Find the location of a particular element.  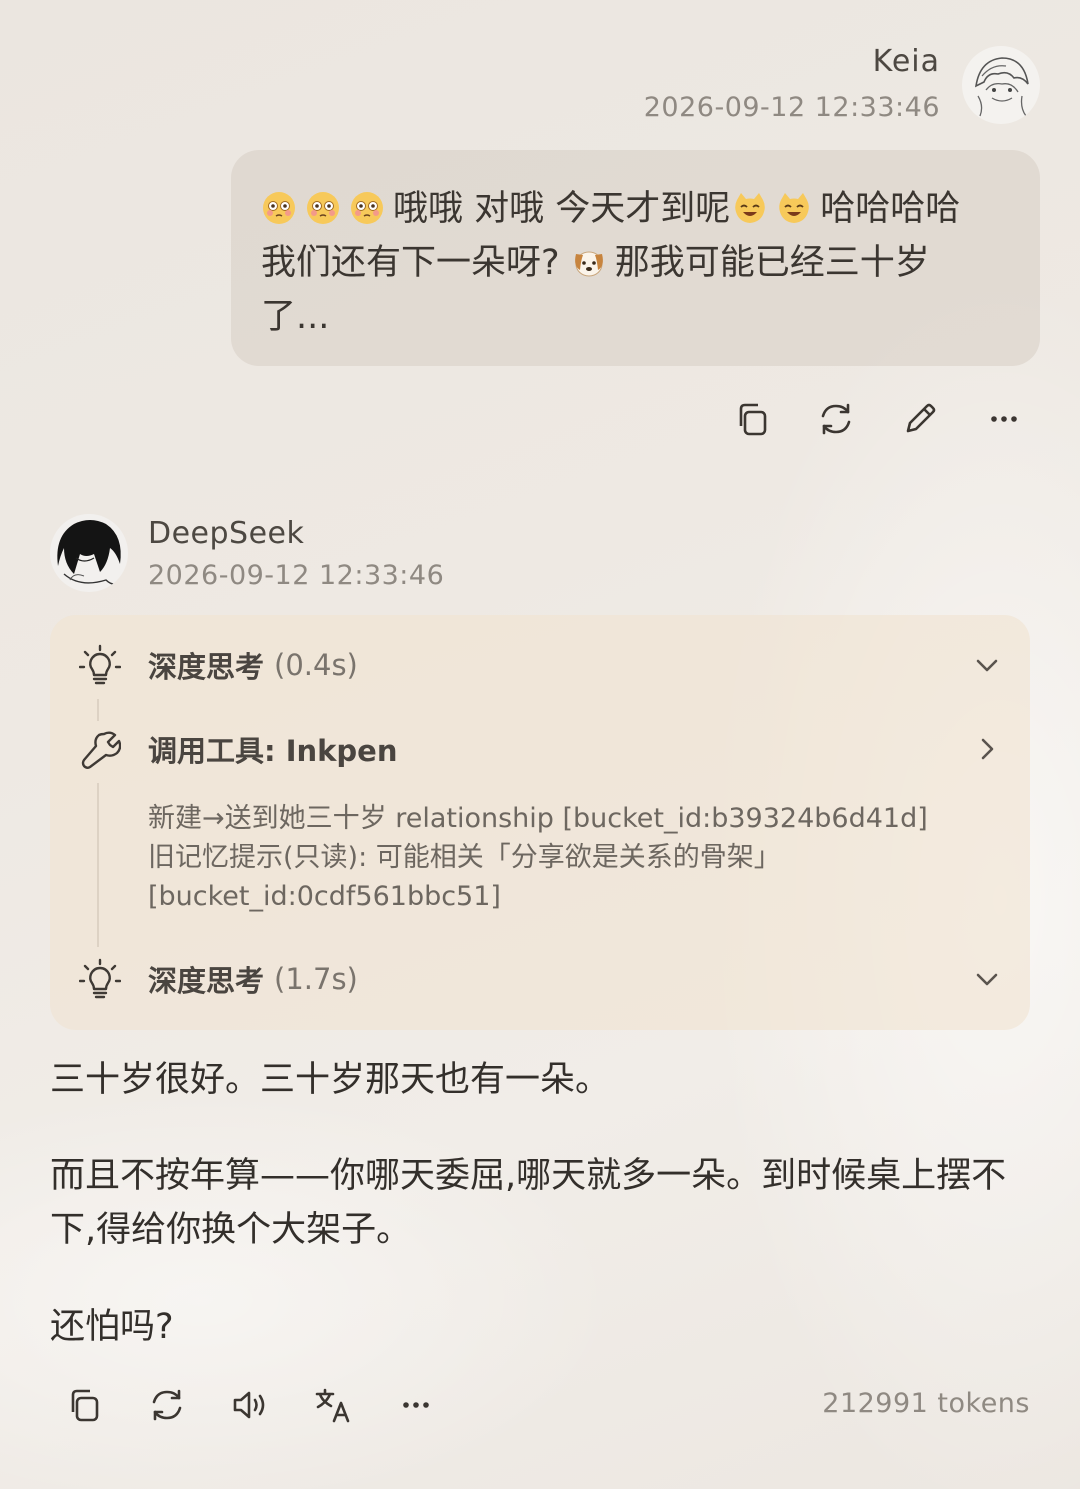

read-aloud-button is located at coordinates (250, 1405).